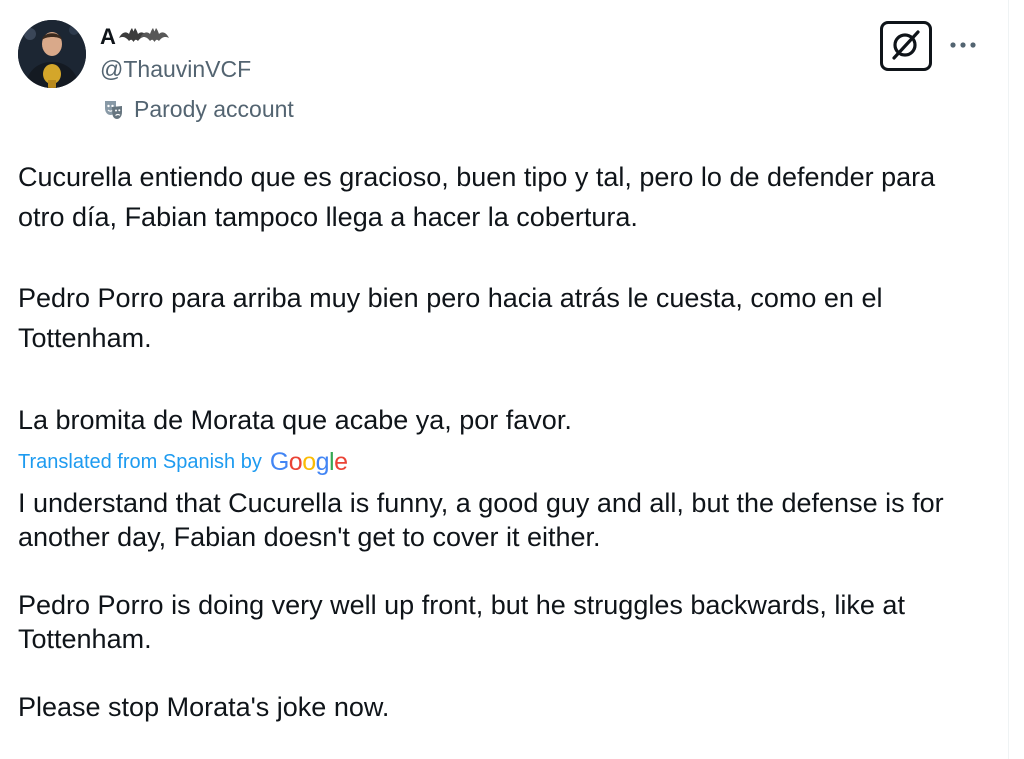  I want to click on theater-mask-icon, so click(113, 110).